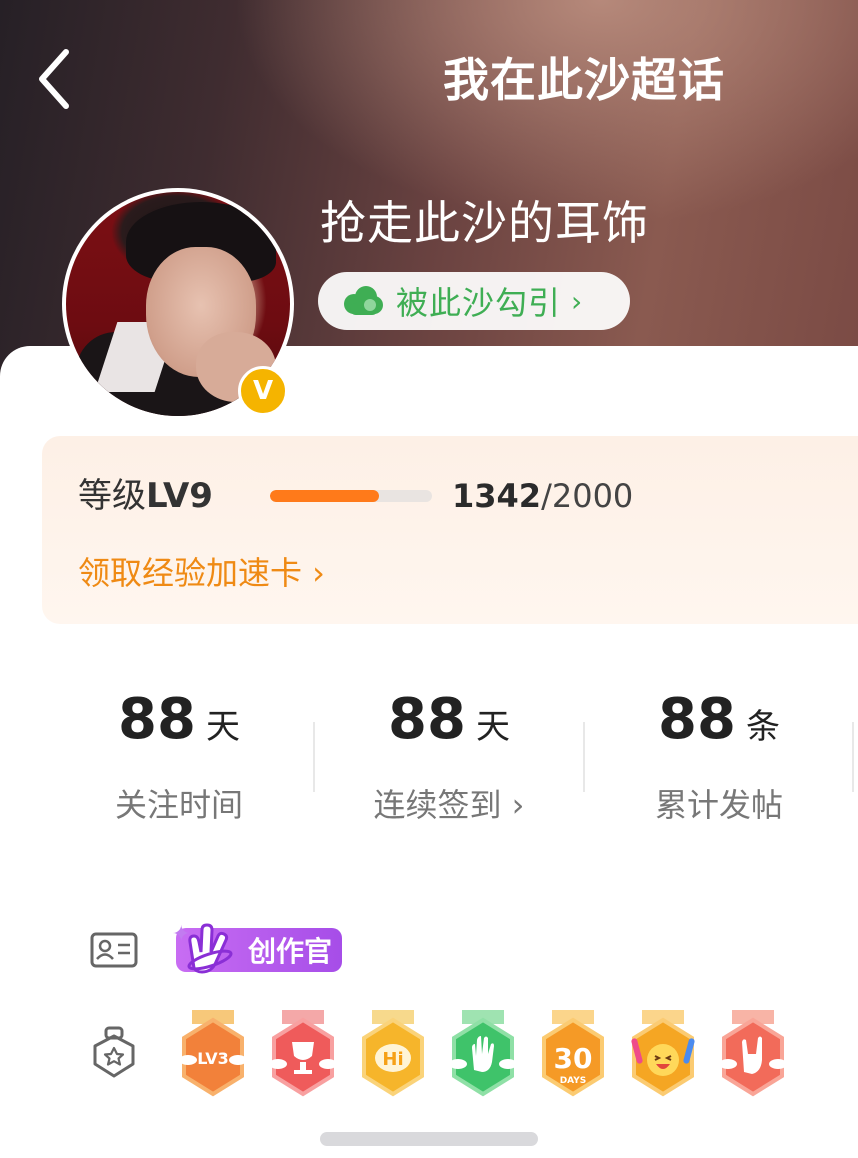 This screenshot has width=858, height=1158. I want to click on back-button, so click(54, 79).